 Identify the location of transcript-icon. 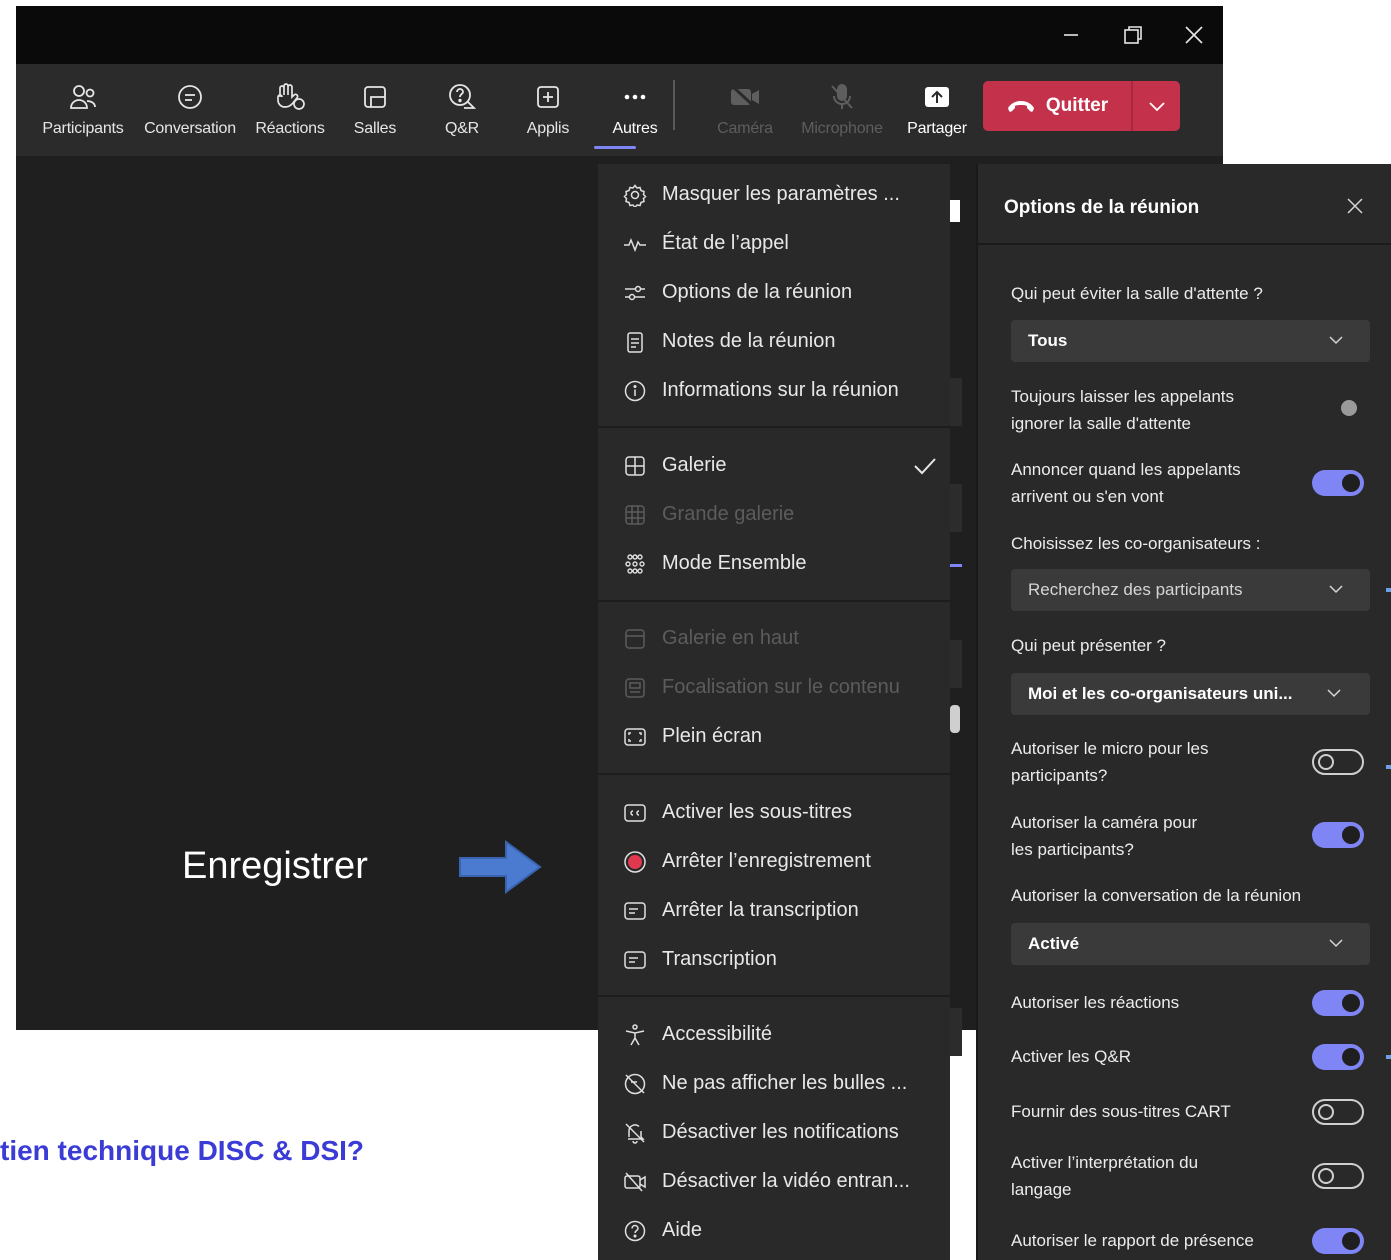
(635, 960).